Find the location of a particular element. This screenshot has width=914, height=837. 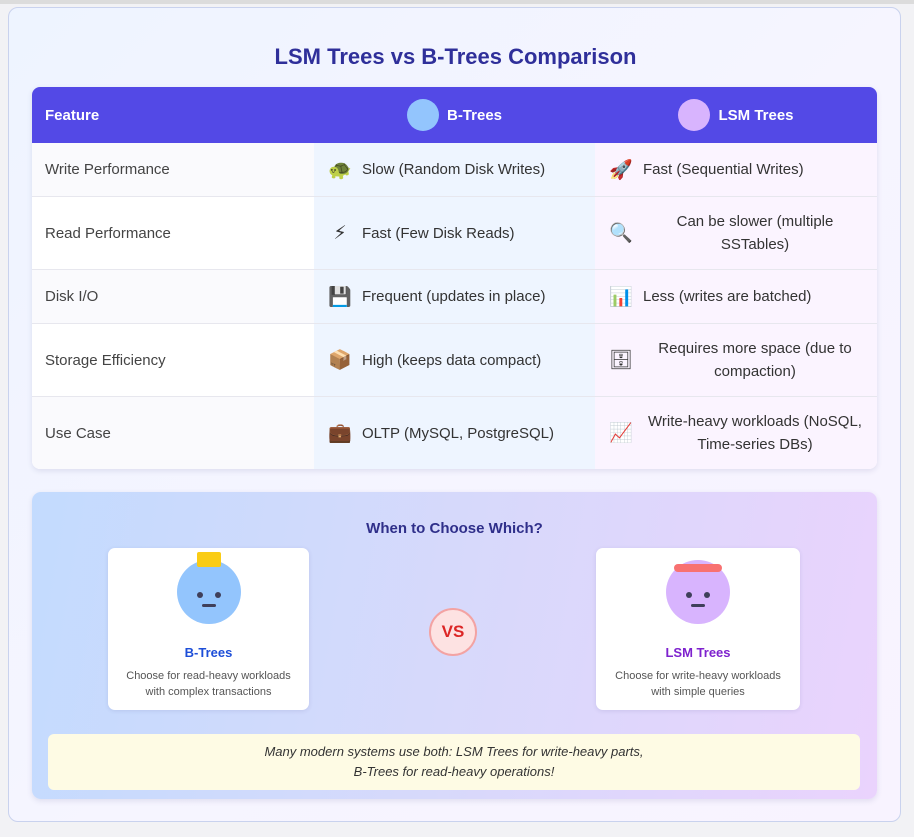

feature-label: Storage Efficiency is located at coordinates (105, 360).